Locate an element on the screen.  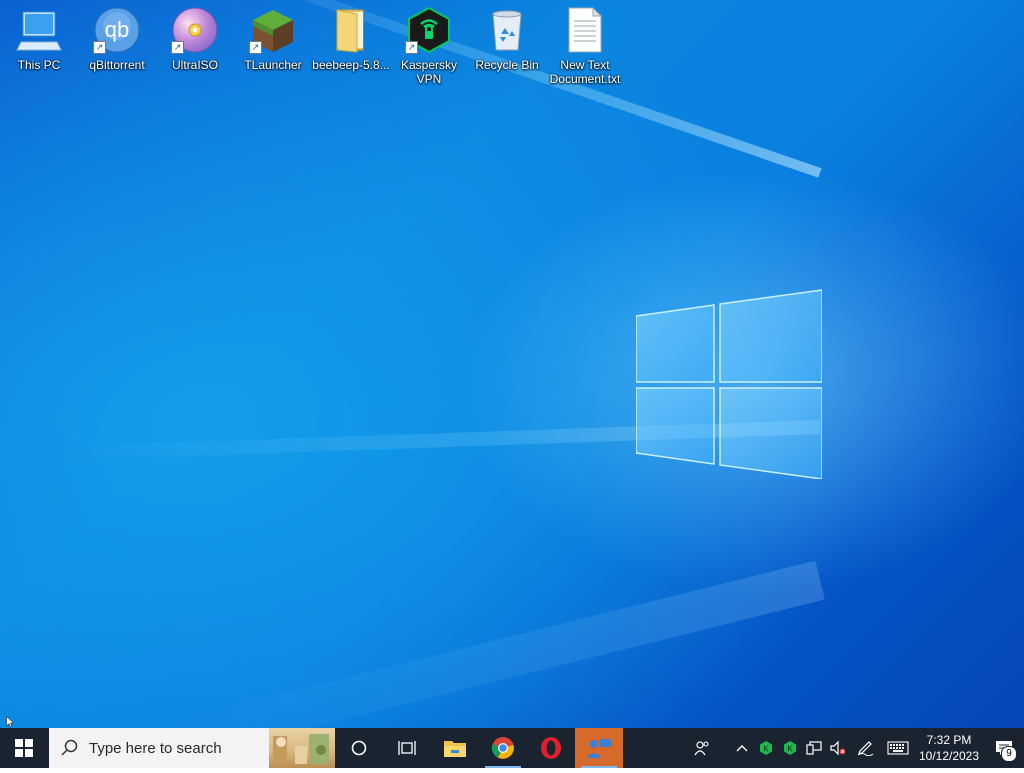
chrome-button is located at coordinates (503, 748).